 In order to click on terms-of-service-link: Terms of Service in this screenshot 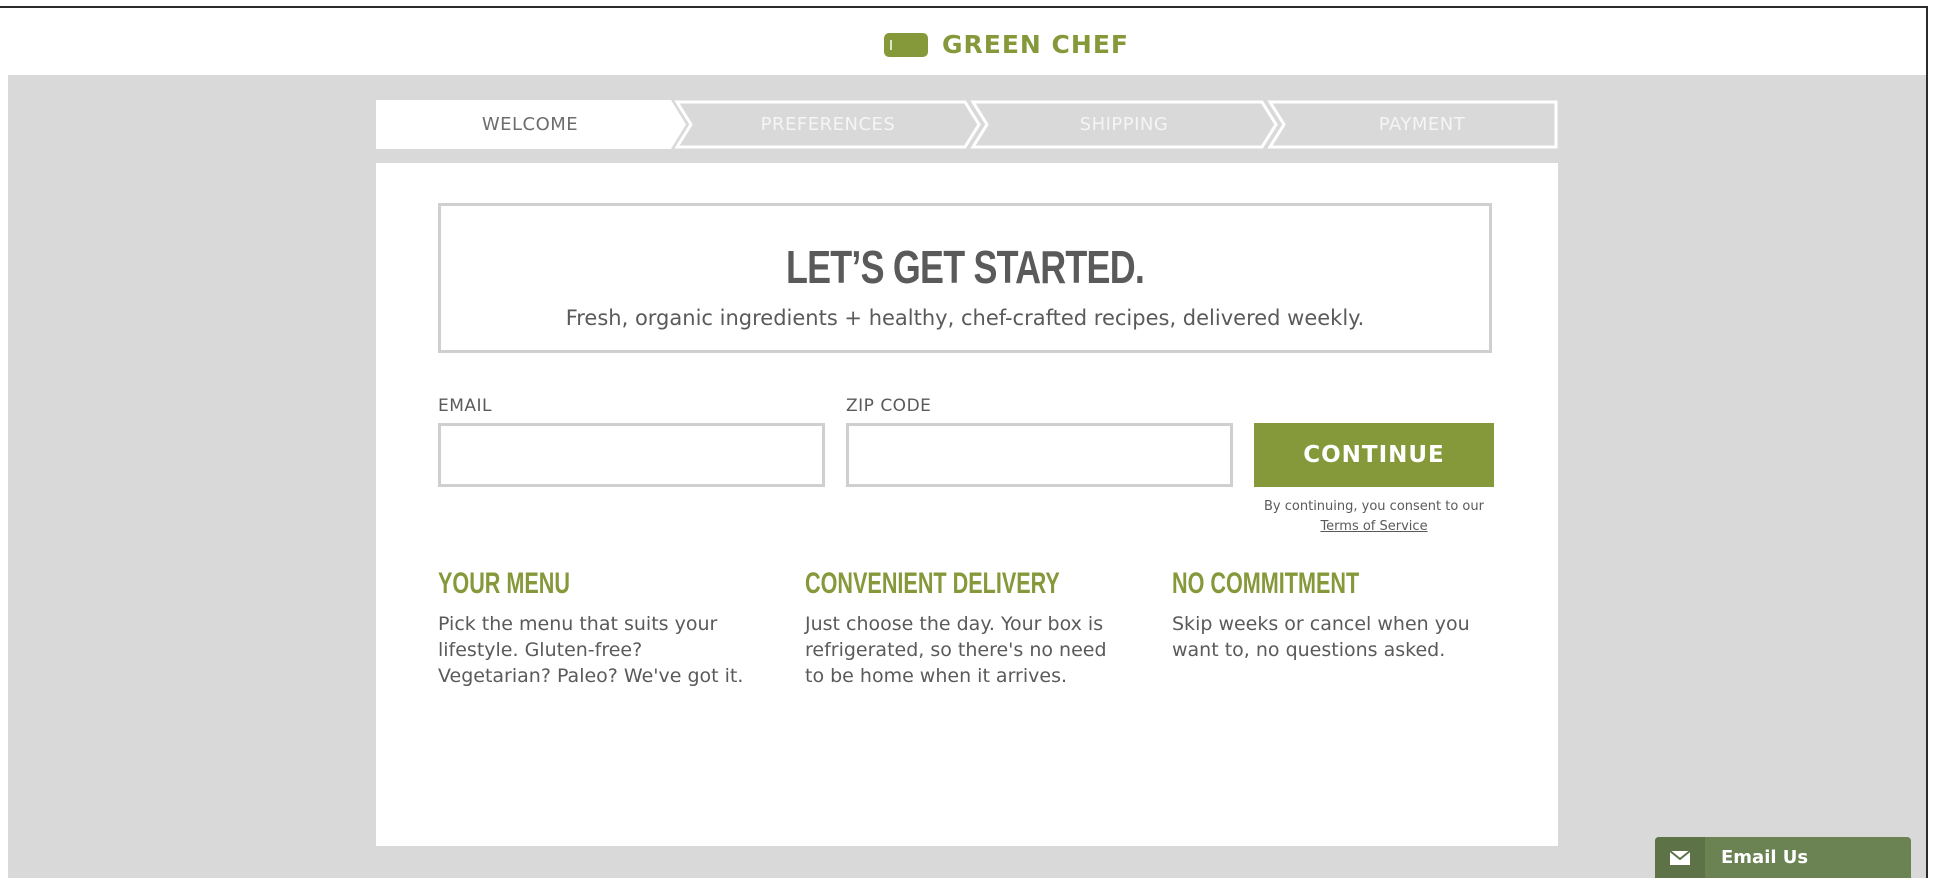, I will do `click(1373, 526)`.